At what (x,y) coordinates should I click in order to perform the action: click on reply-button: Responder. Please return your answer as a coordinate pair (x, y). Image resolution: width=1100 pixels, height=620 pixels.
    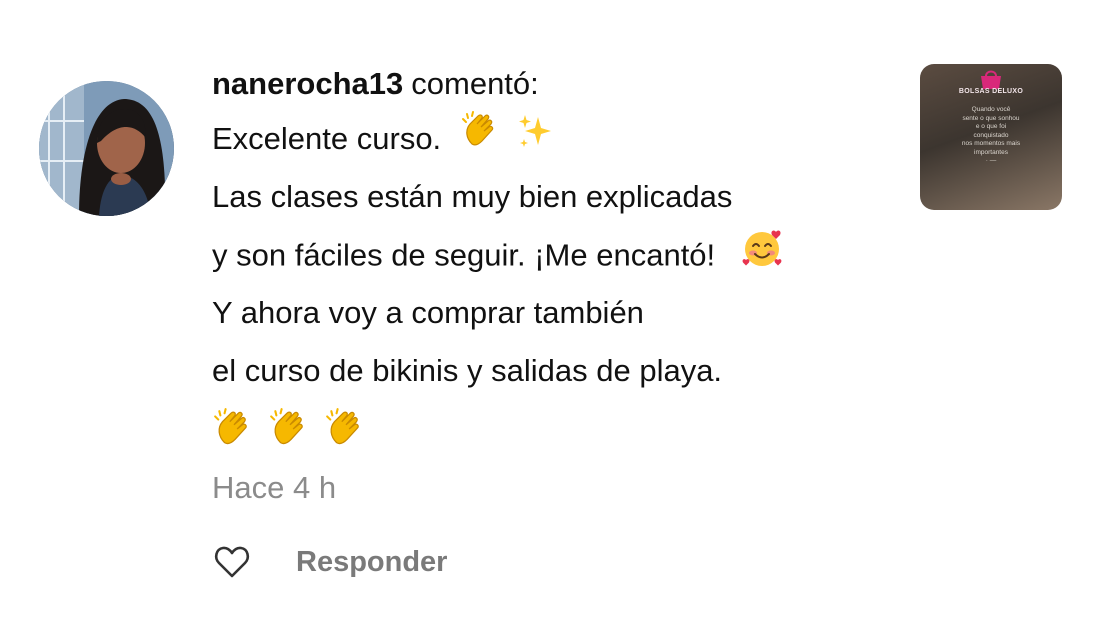
    Looking at the image, I should click on (371, 562).